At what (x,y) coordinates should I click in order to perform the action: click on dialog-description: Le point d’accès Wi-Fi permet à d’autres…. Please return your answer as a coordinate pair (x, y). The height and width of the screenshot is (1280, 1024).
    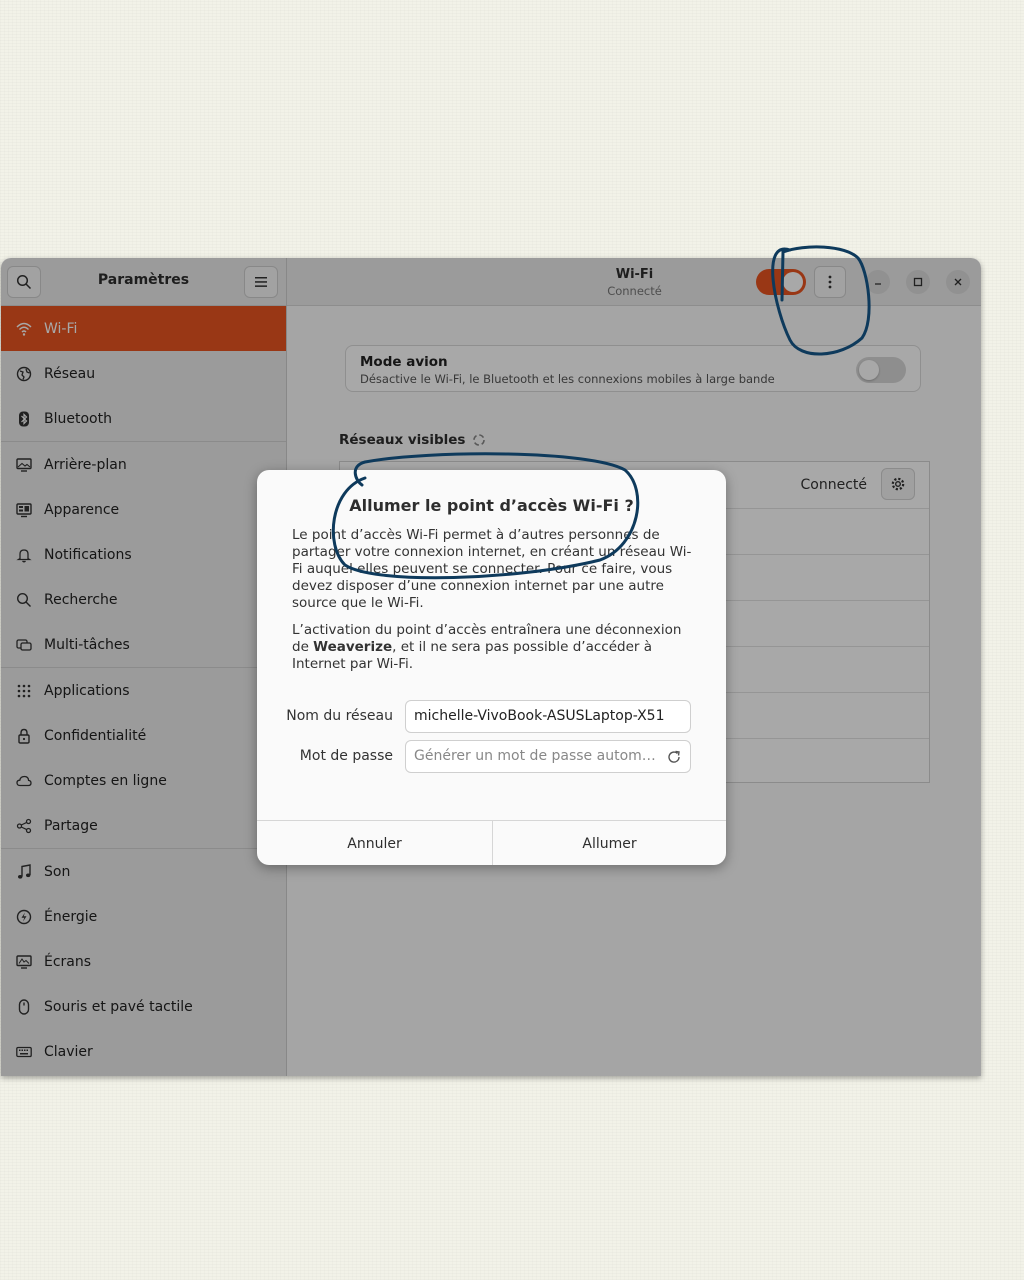
    Looking at the image, I should click on (492, 569).